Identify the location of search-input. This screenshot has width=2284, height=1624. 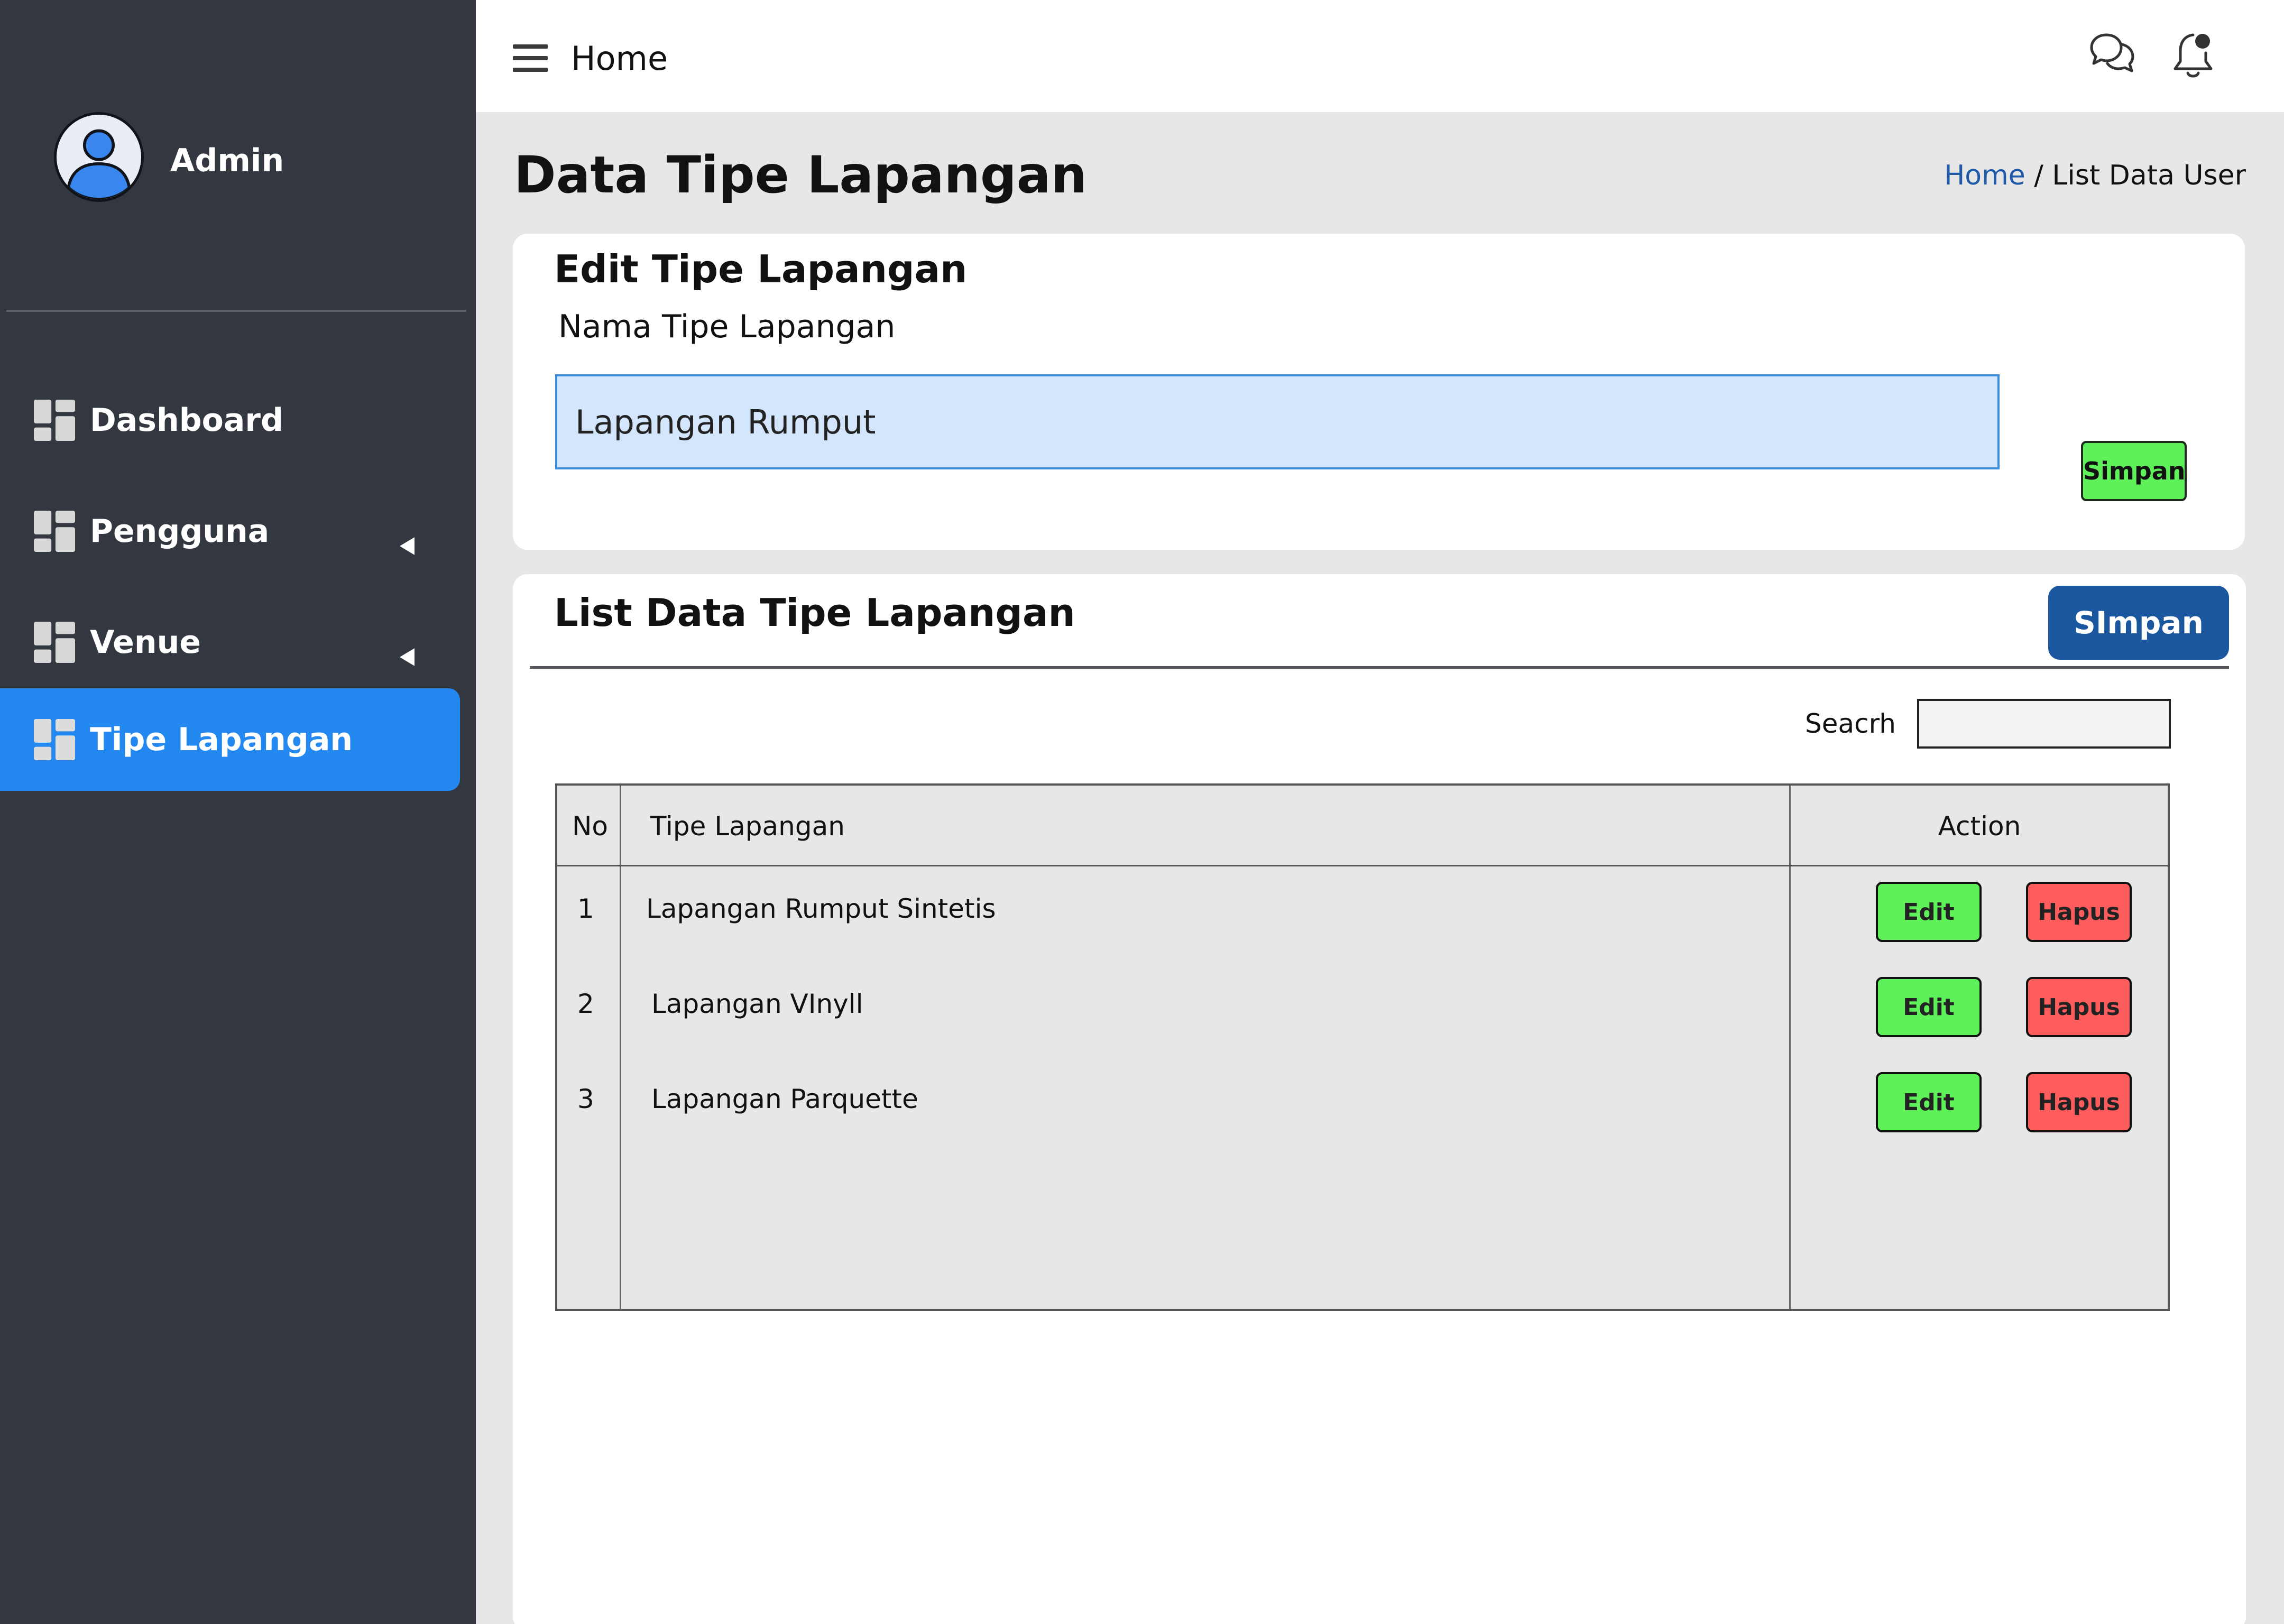
(2044, 724).